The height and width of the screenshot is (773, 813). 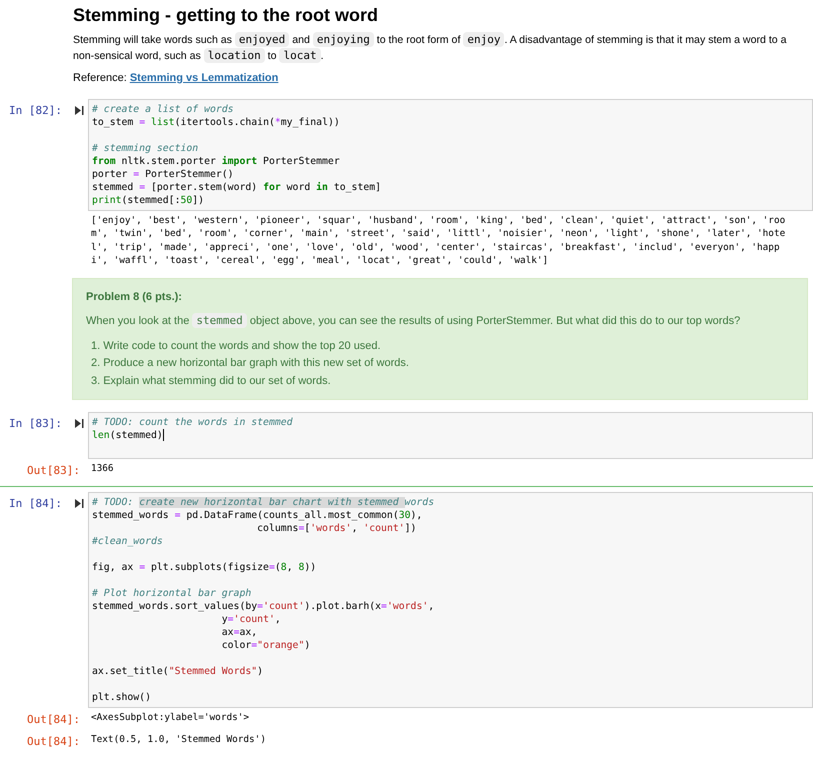 I want to click on output-text: <AxesSubplot:ylabel='words'>, so click(x=170, y=717).